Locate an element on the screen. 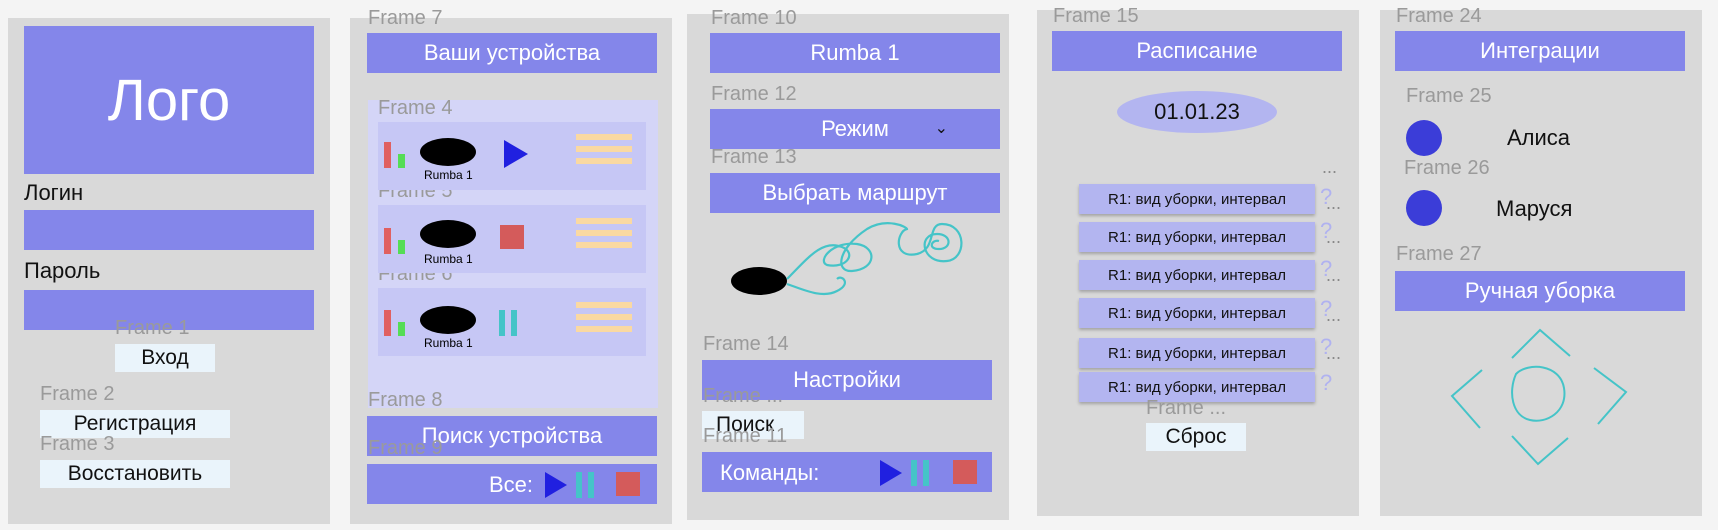  choose-route-label: Выбрать маршрут is located at coordinates (855, 192).